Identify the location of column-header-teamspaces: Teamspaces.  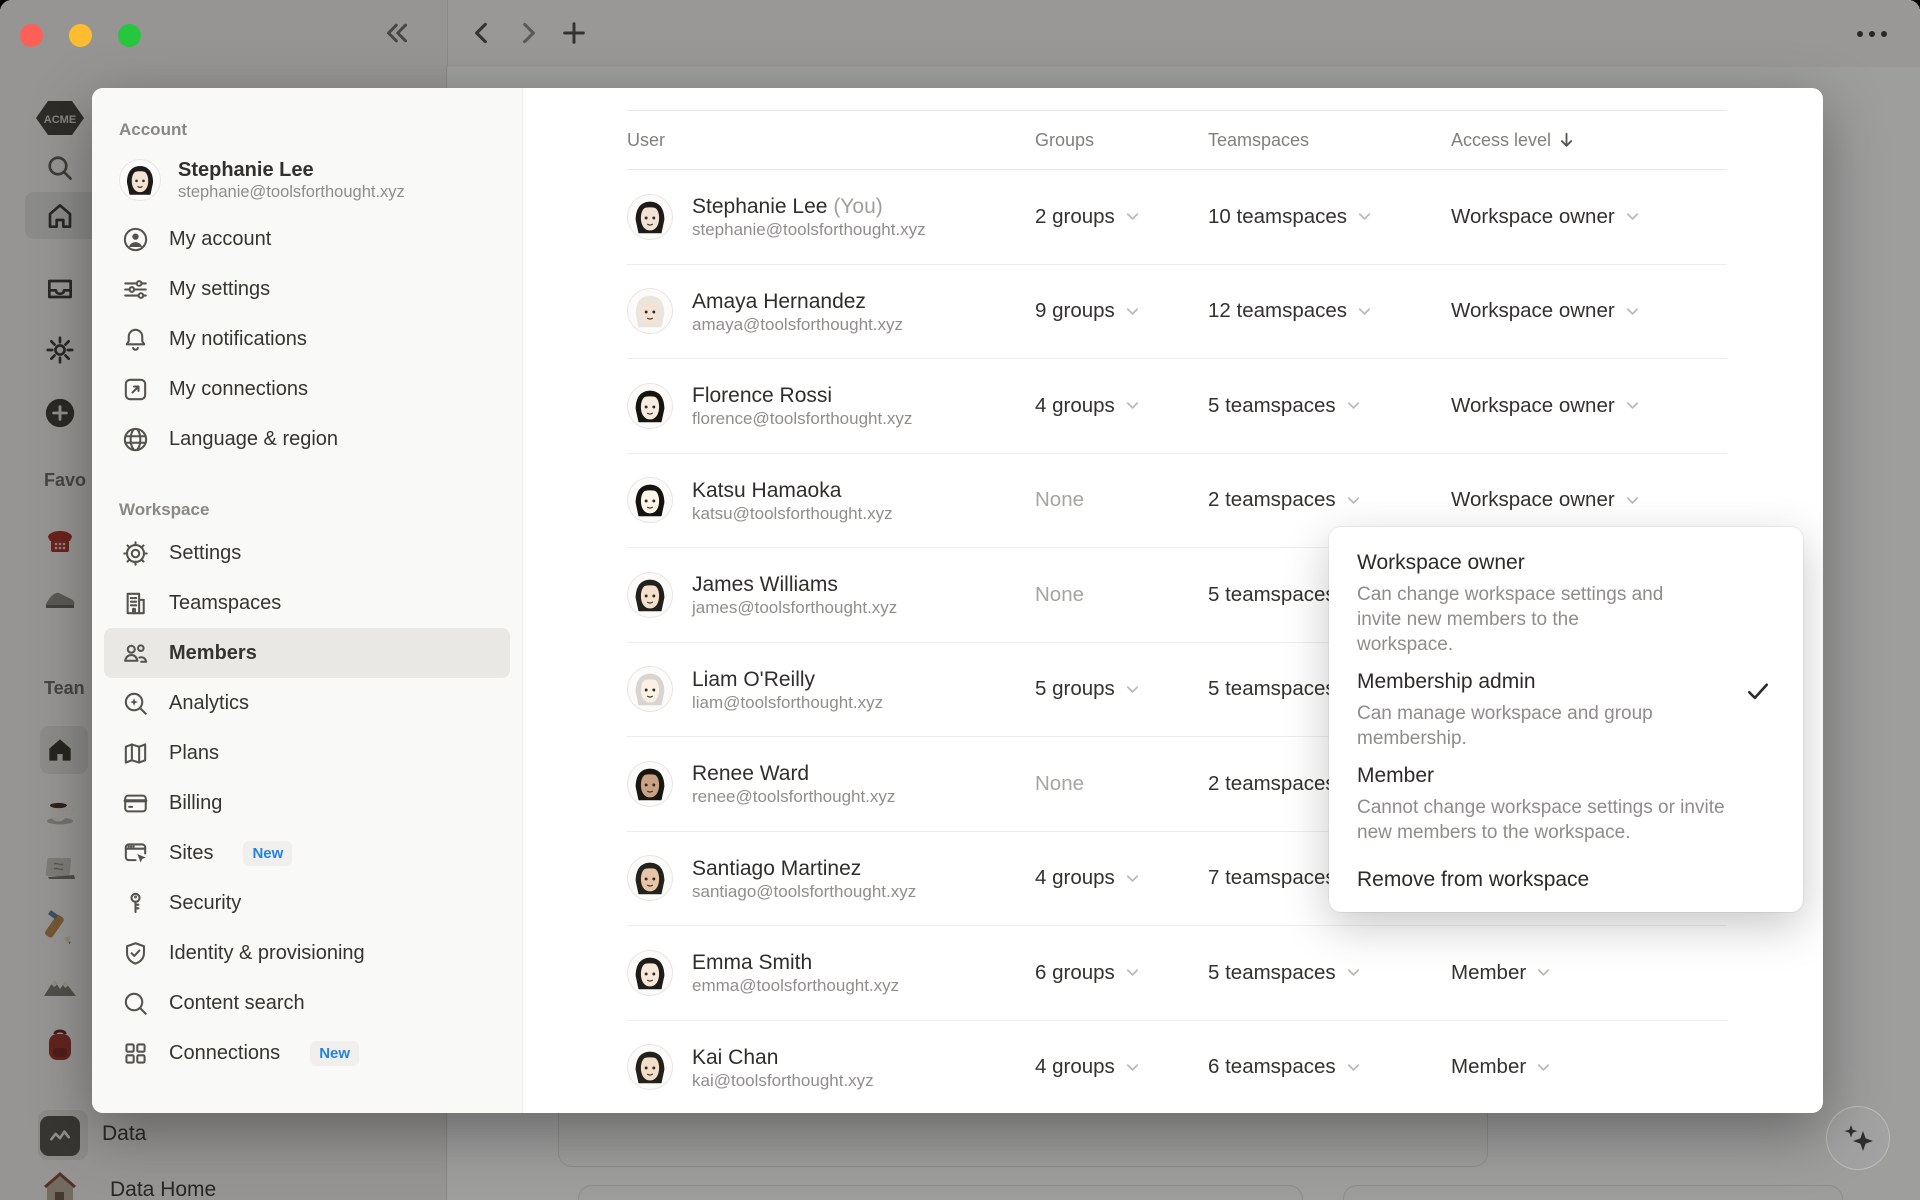
(1329, 140).